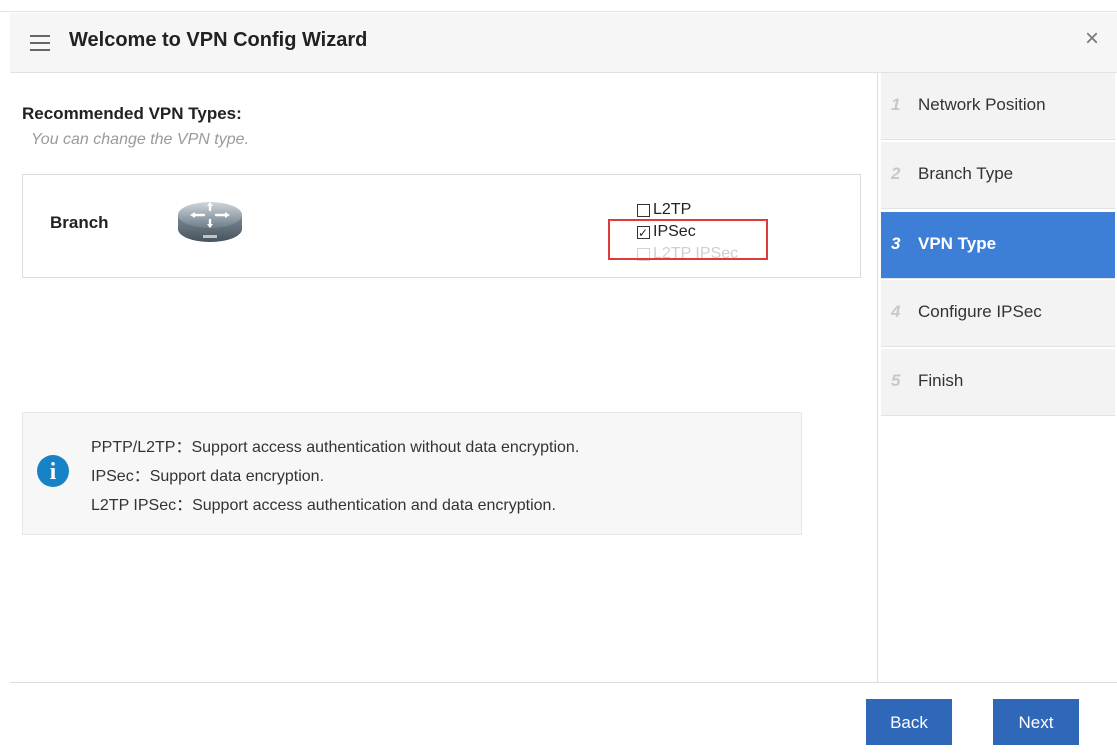  I want to click on step-label: VPN Type, so click(957, 243).